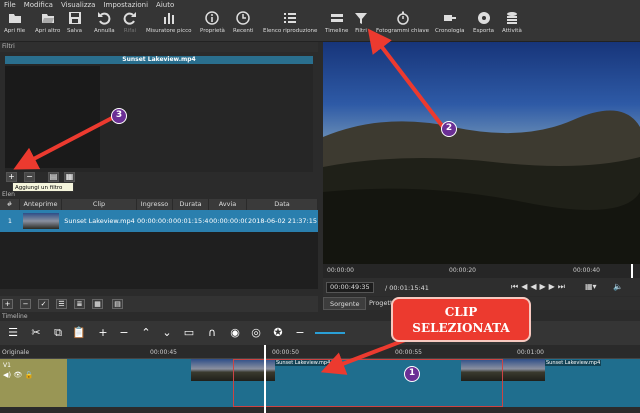  I want to click on annotation-badge-1: 1, so click(412, 374).